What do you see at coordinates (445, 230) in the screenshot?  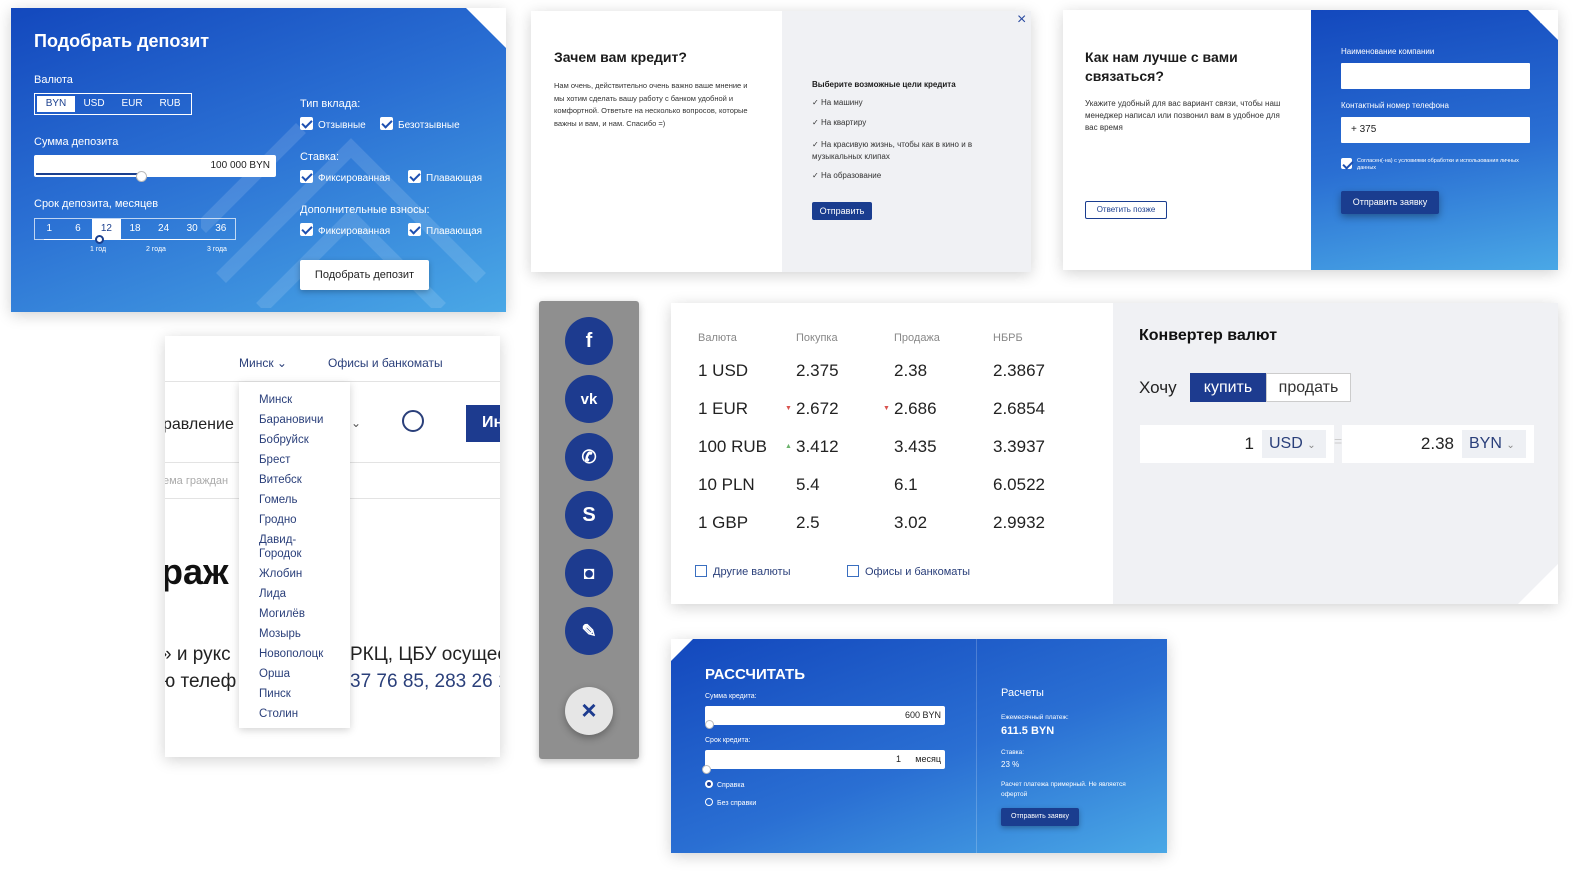 I see `extra-option-2: Плавающая` at bounding box center [445, 230].